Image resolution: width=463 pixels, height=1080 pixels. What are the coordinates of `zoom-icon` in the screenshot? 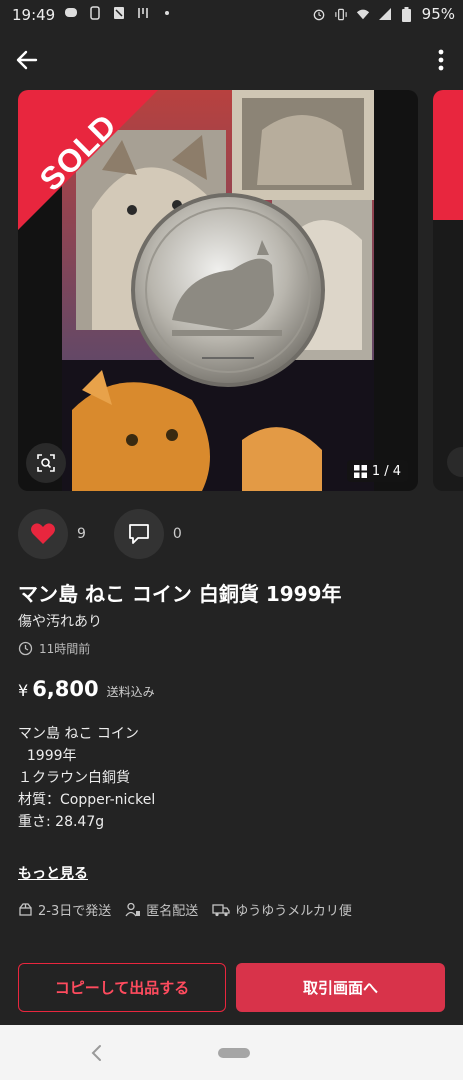 It's located at (46, 463).